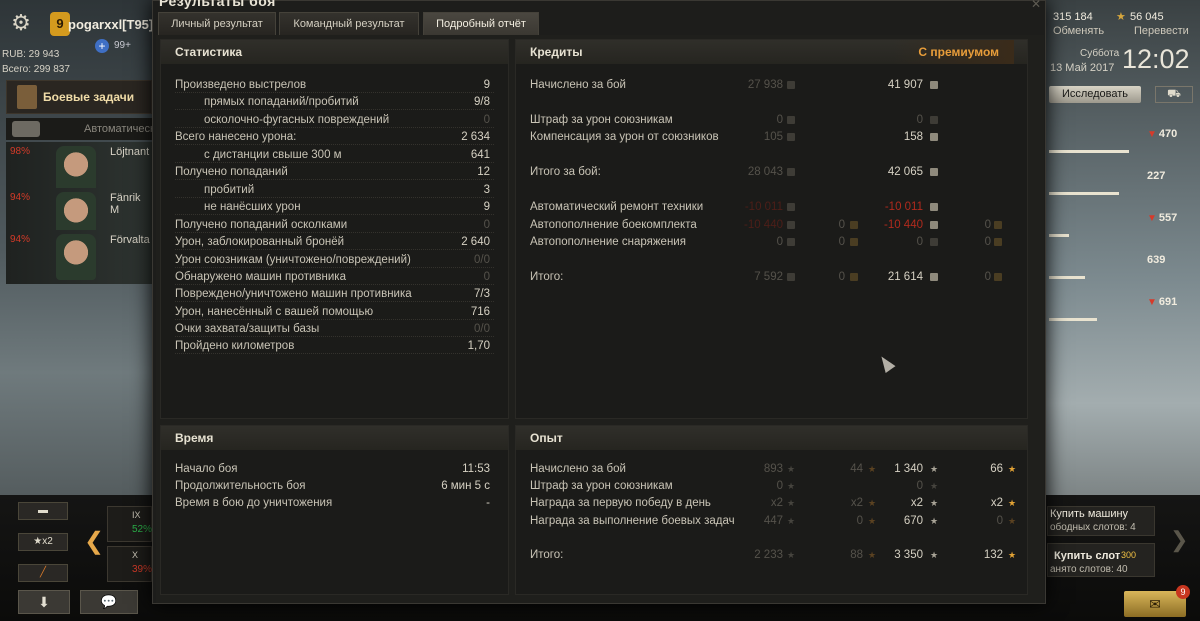 The image size is (1200, 621). What do you see at coordinates (488, 503) in the screenshot?
I see `time-value: -` at bounding box center [488, 503].